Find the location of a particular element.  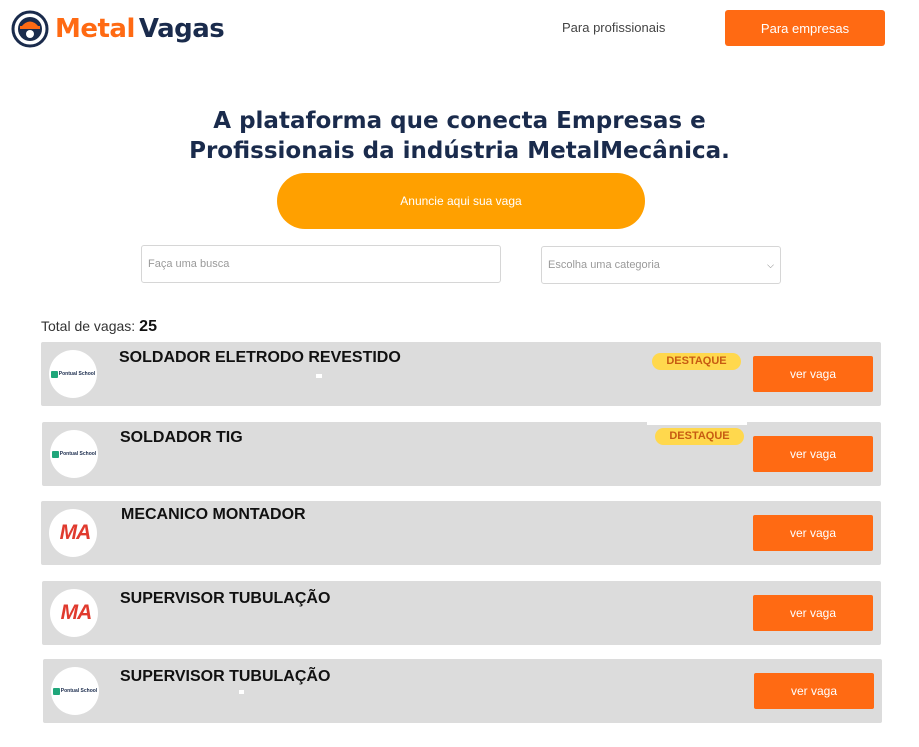

search-input is located at coordinates (321, 264).